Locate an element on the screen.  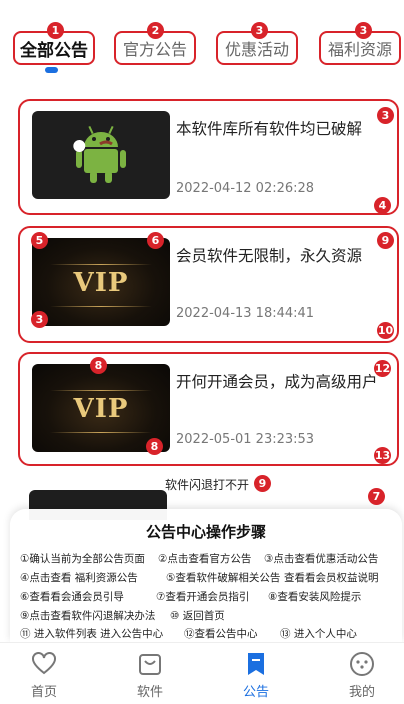
annotation-badge: 1 is located at coordinates (55, 30).